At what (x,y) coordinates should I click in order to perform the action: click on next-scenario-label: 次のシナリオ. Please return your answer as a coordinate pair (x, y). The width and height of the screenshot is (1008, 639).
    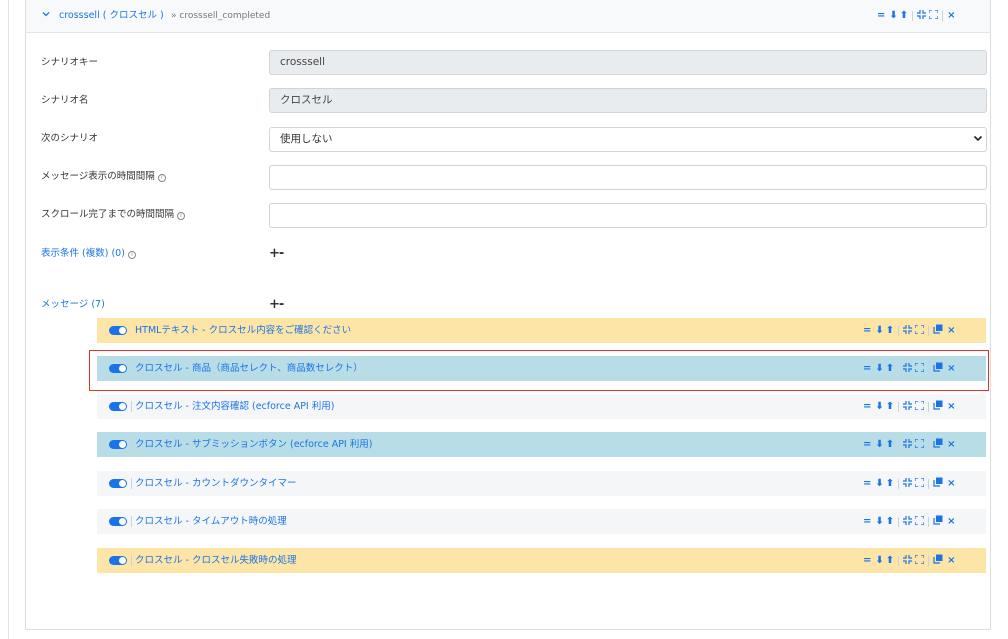
    Looking at the image, I should click on (70, 138).